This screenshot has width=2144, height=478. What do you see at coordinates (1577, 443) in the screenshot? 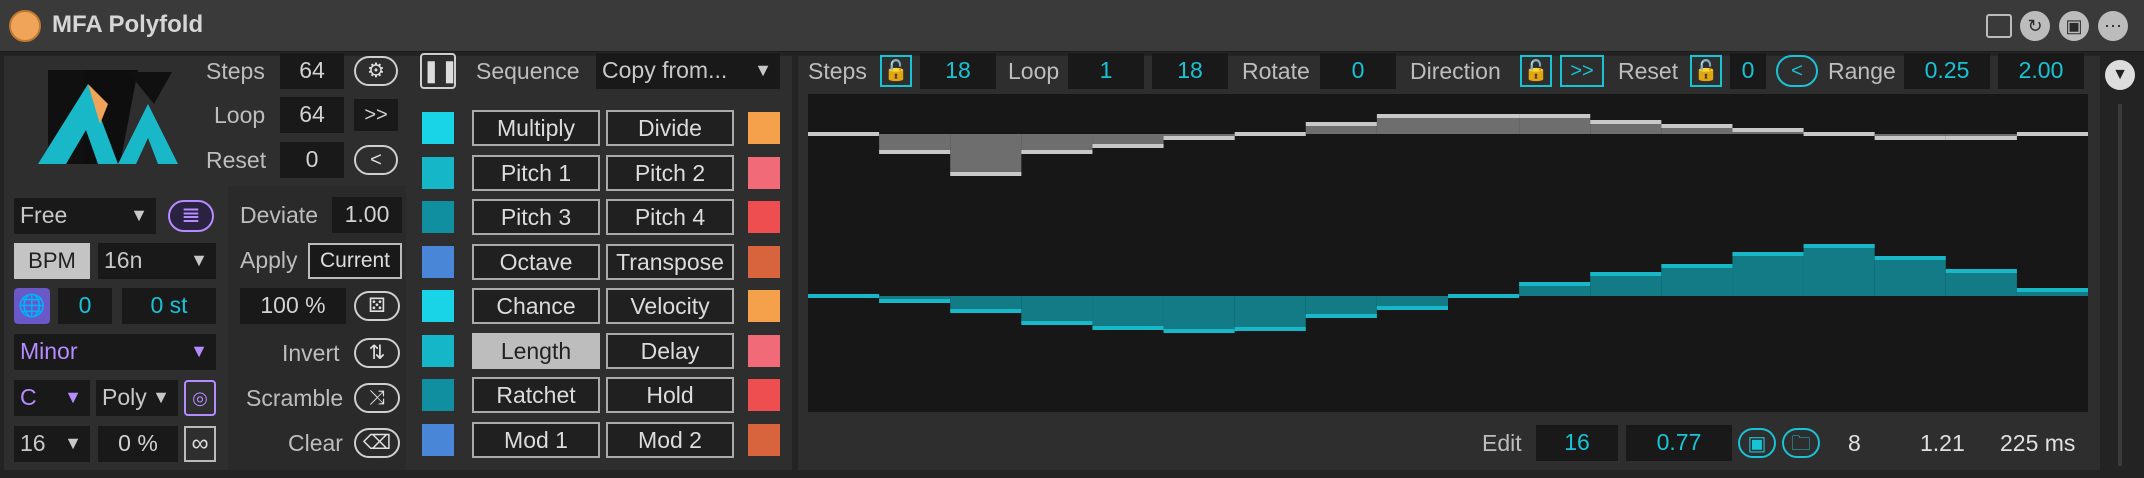
I see `edit-step: 16` at bounding box center [1577, 443].